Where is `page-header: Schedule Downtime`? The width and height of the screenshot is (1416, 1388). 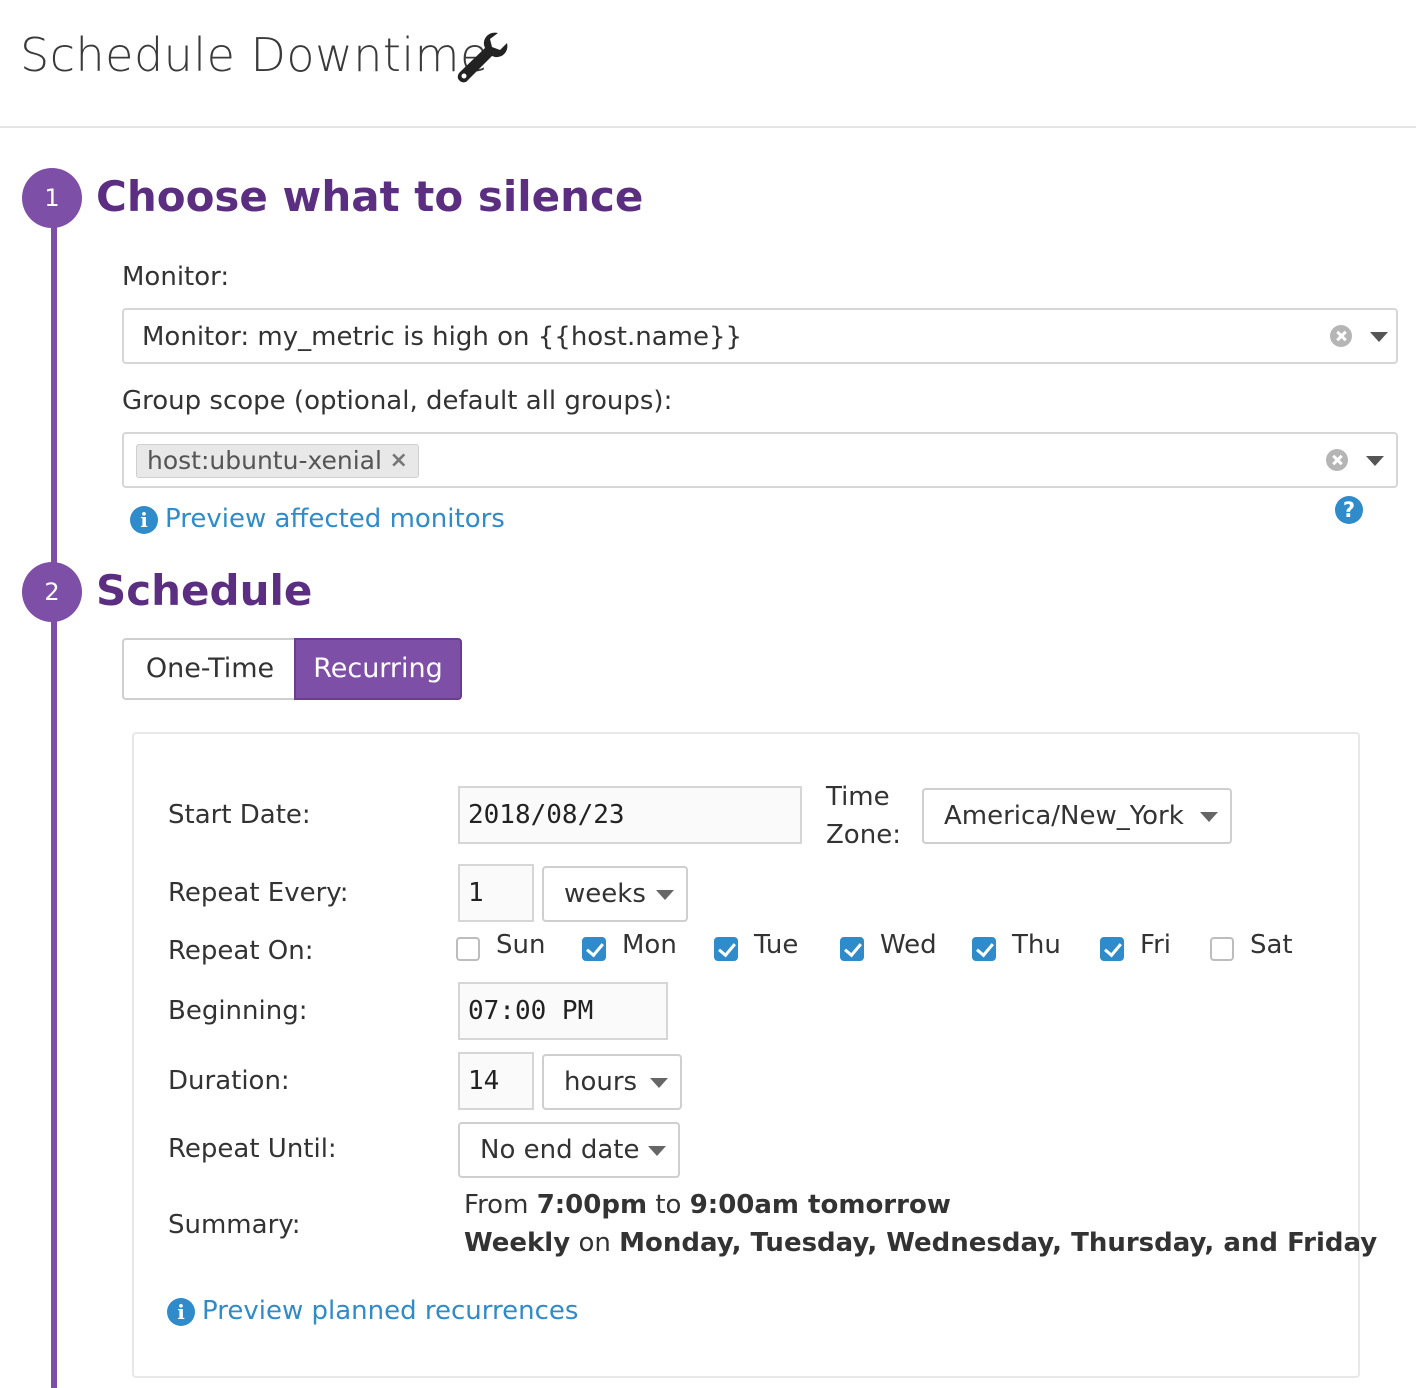
page-header: Schedule Downtime is located at coordinates (708, 64).